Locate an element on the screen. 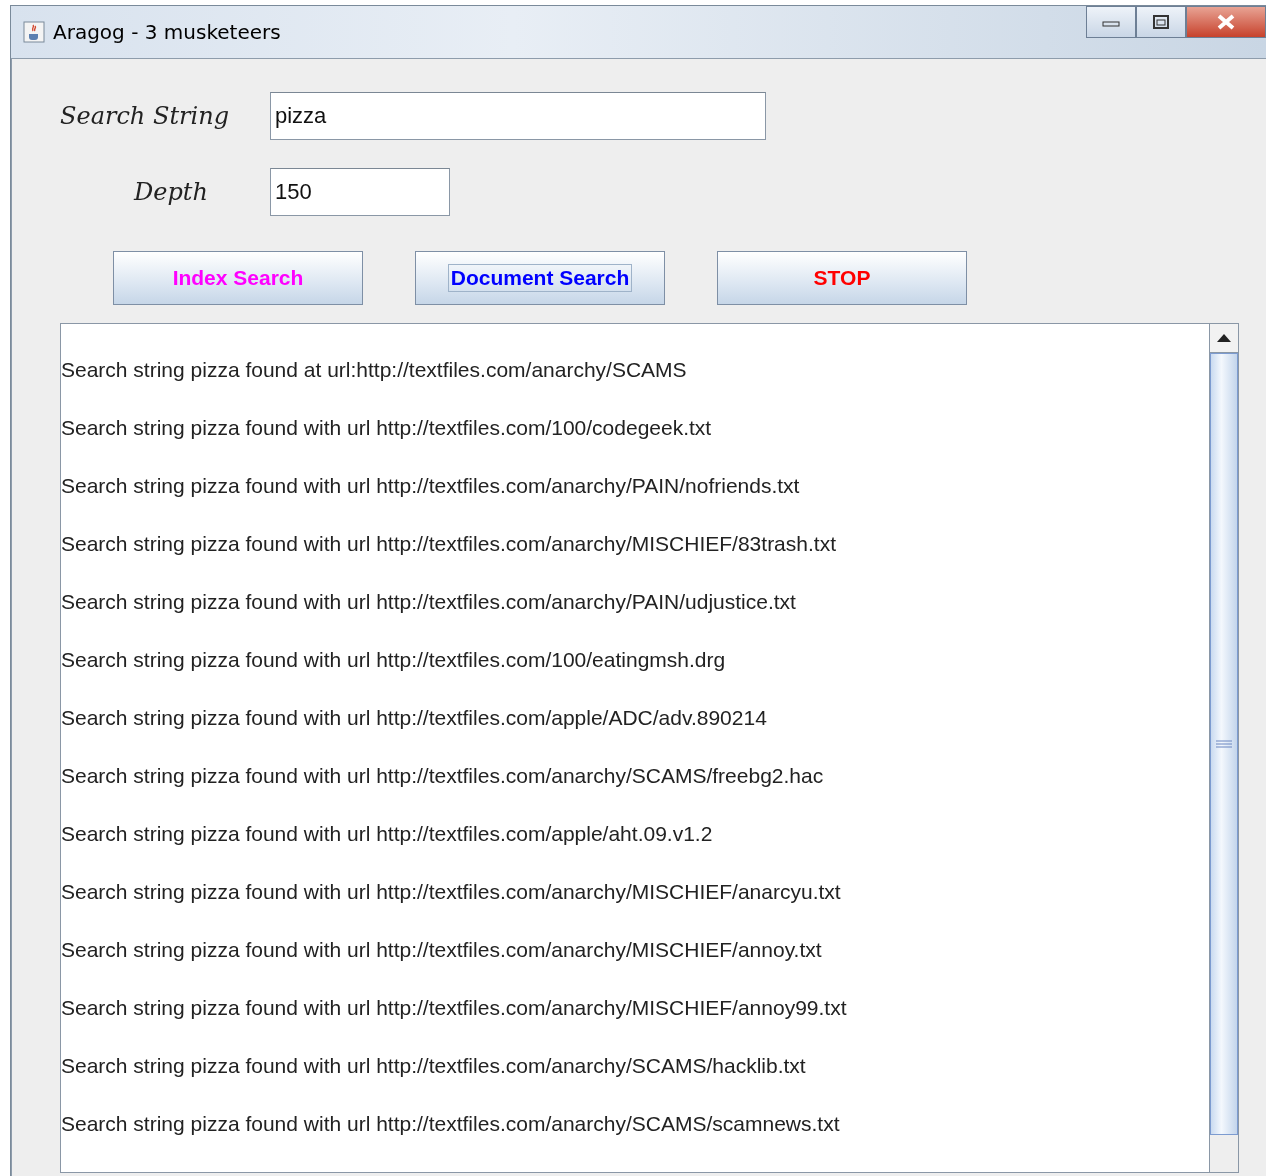 This screenshot has width=1266, height=1176. result-line: Search string pizza found with url http://textfiles.com/anarchy/PAIN/nofriends.txt is located at coordinates (431, 486).